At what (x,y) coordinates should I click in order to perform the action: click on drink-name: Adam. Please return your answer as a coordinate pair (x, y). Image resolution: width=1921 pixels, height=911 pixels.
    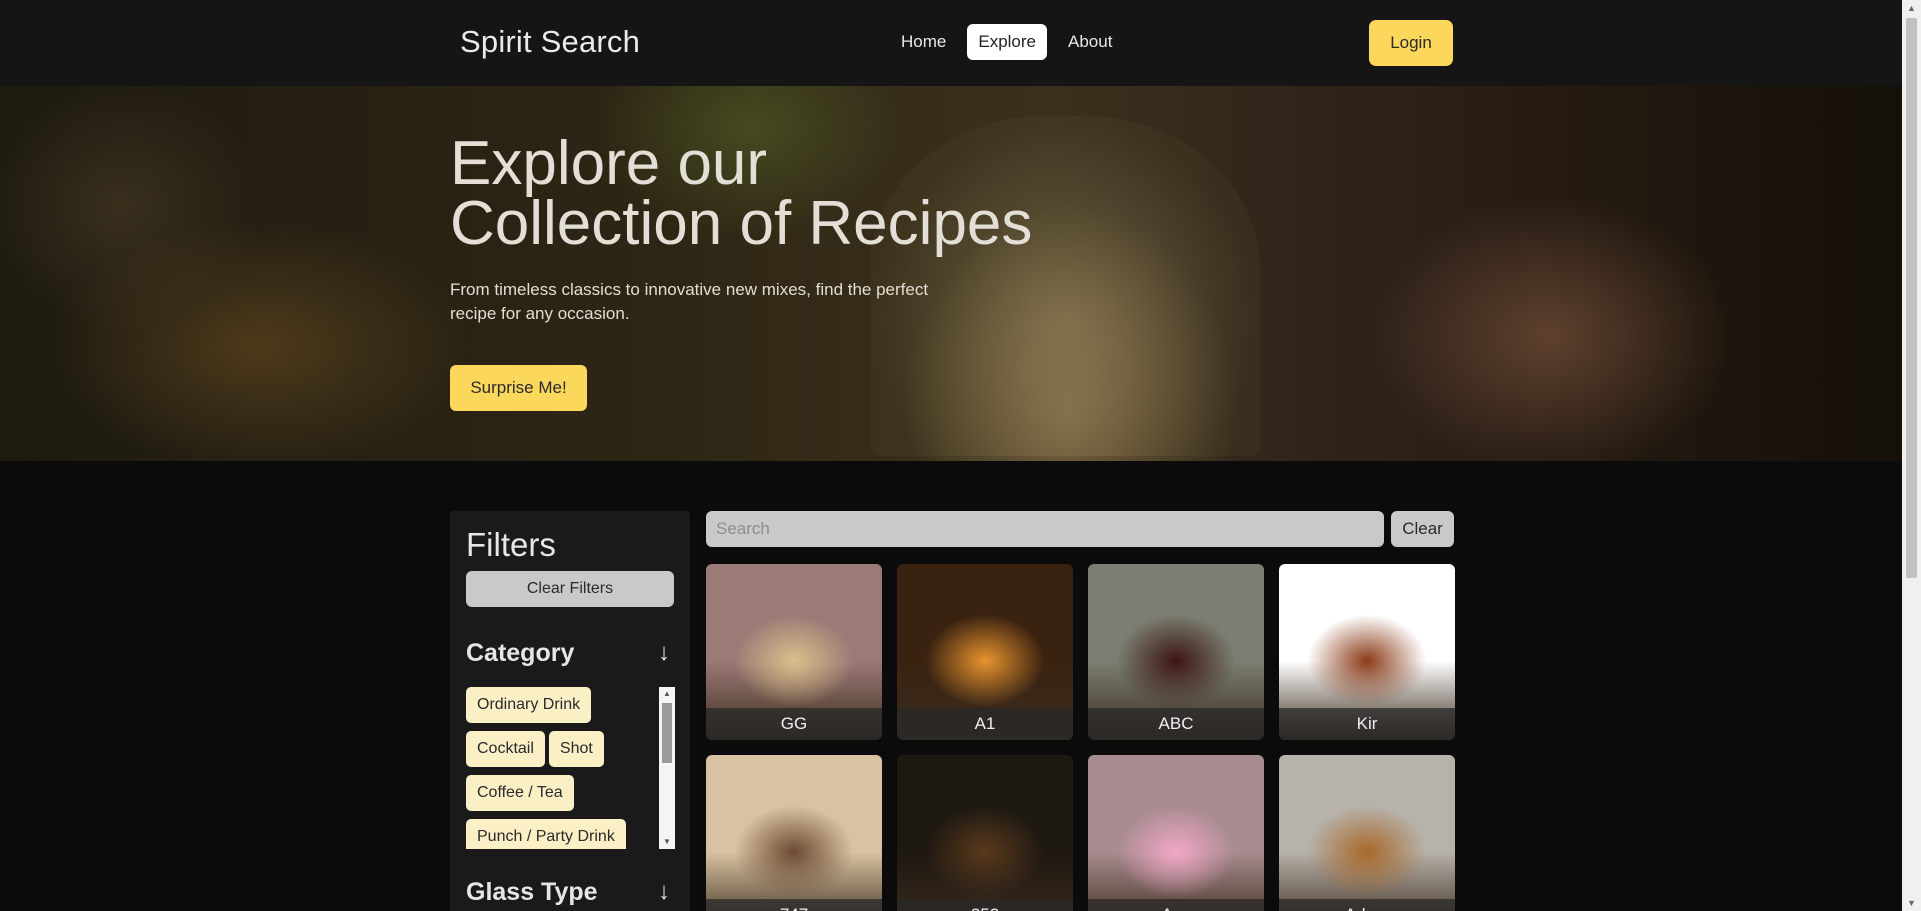
    Looking at the image, I should click on (1367, 905).